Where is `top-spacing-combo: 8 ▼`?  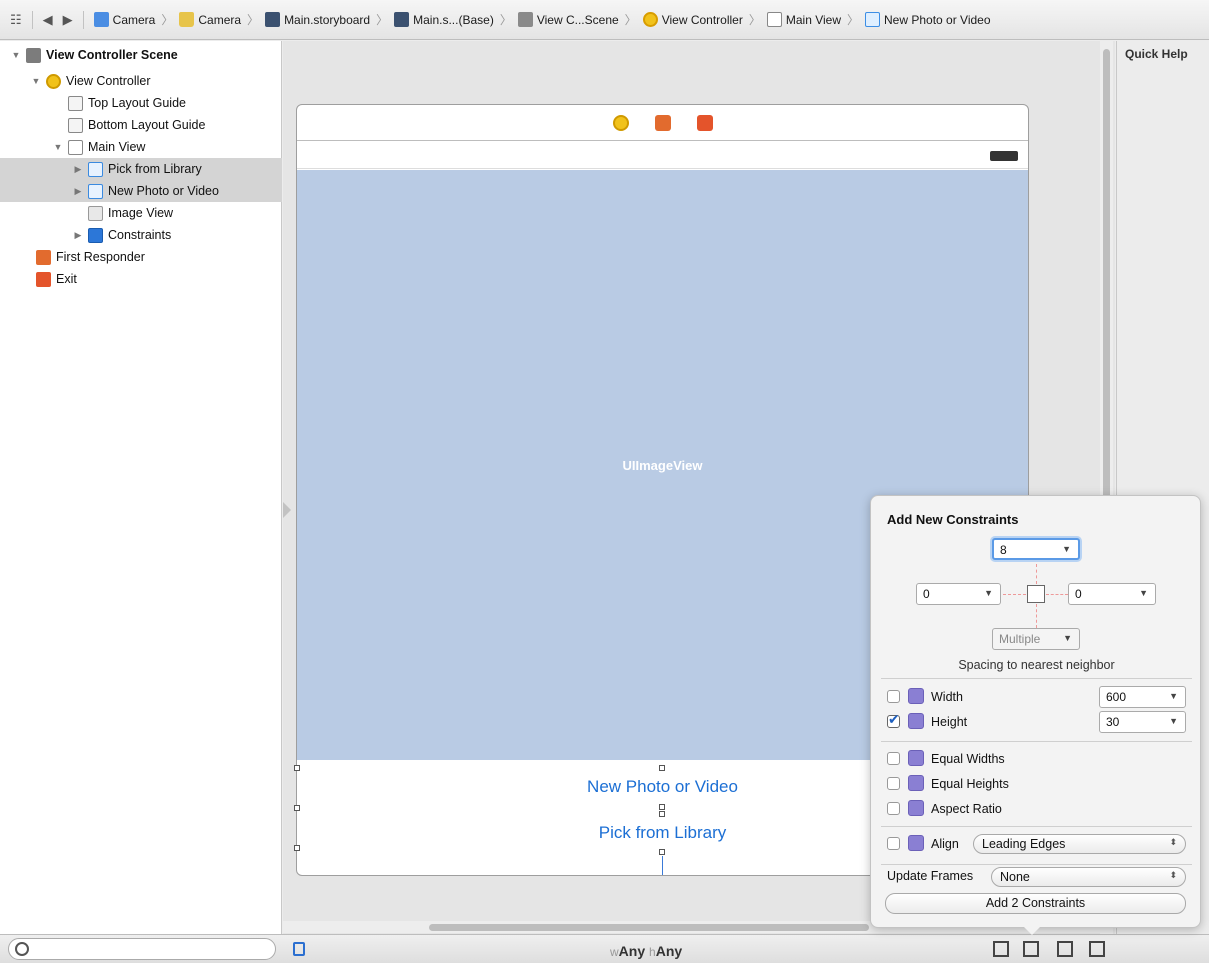
top-spacing-combo: 8 ▼ is located at coordinates (1036, 549).